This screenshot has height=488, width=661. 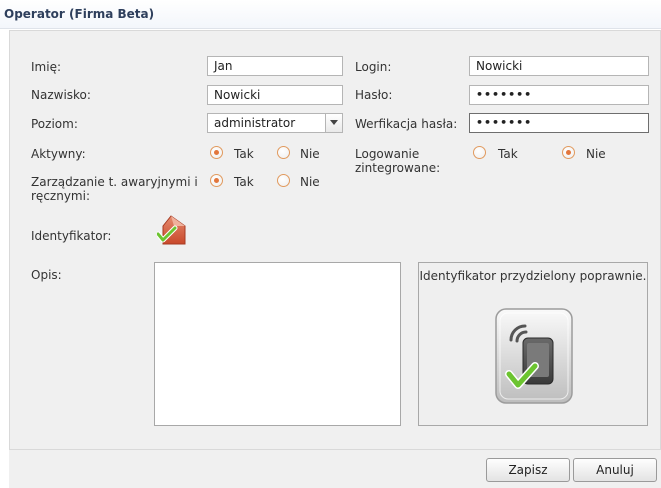 I want to click on active-label: Aktywny:, so click(x=58, y=154).